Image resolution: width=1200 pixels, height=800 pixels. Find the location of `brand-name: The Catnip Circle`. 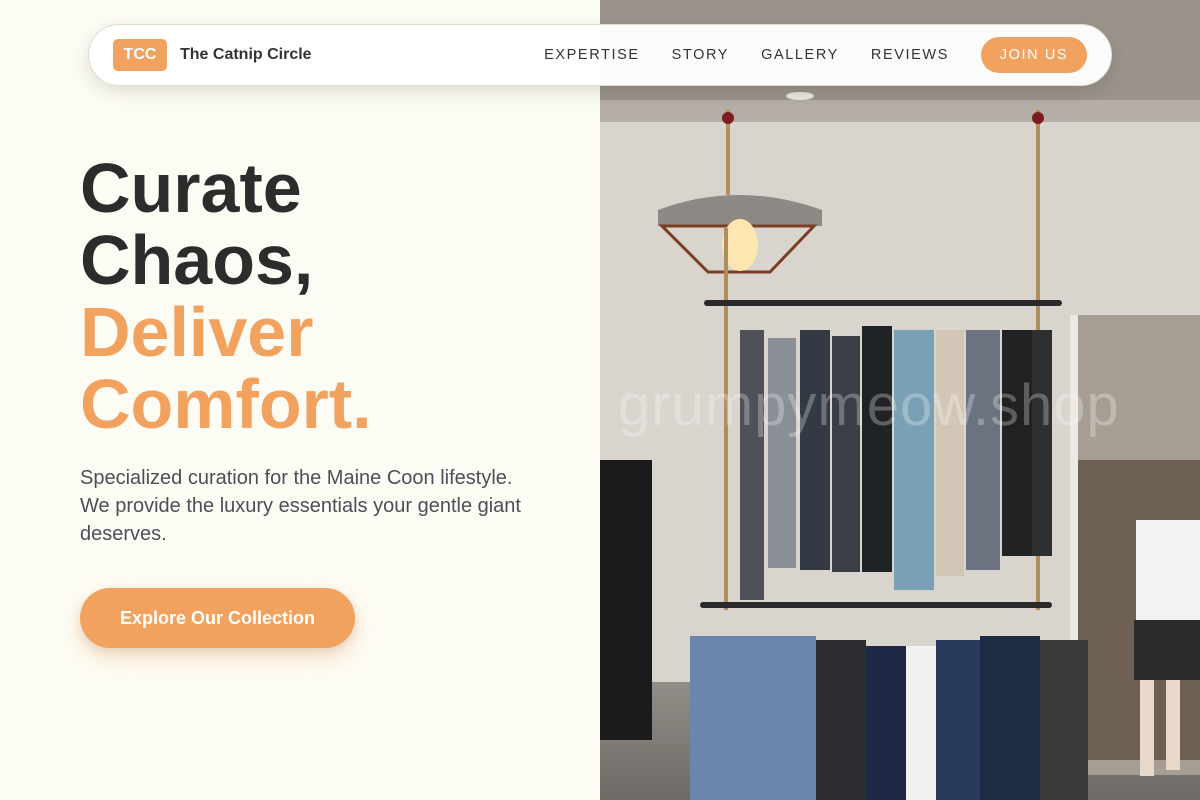

brand-name: The Catnip Circle is located at coordinates (246, 55).